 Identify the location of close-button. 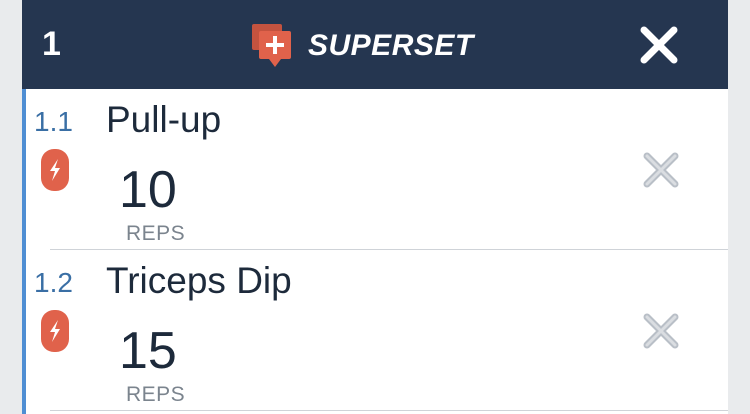
(659, 45).